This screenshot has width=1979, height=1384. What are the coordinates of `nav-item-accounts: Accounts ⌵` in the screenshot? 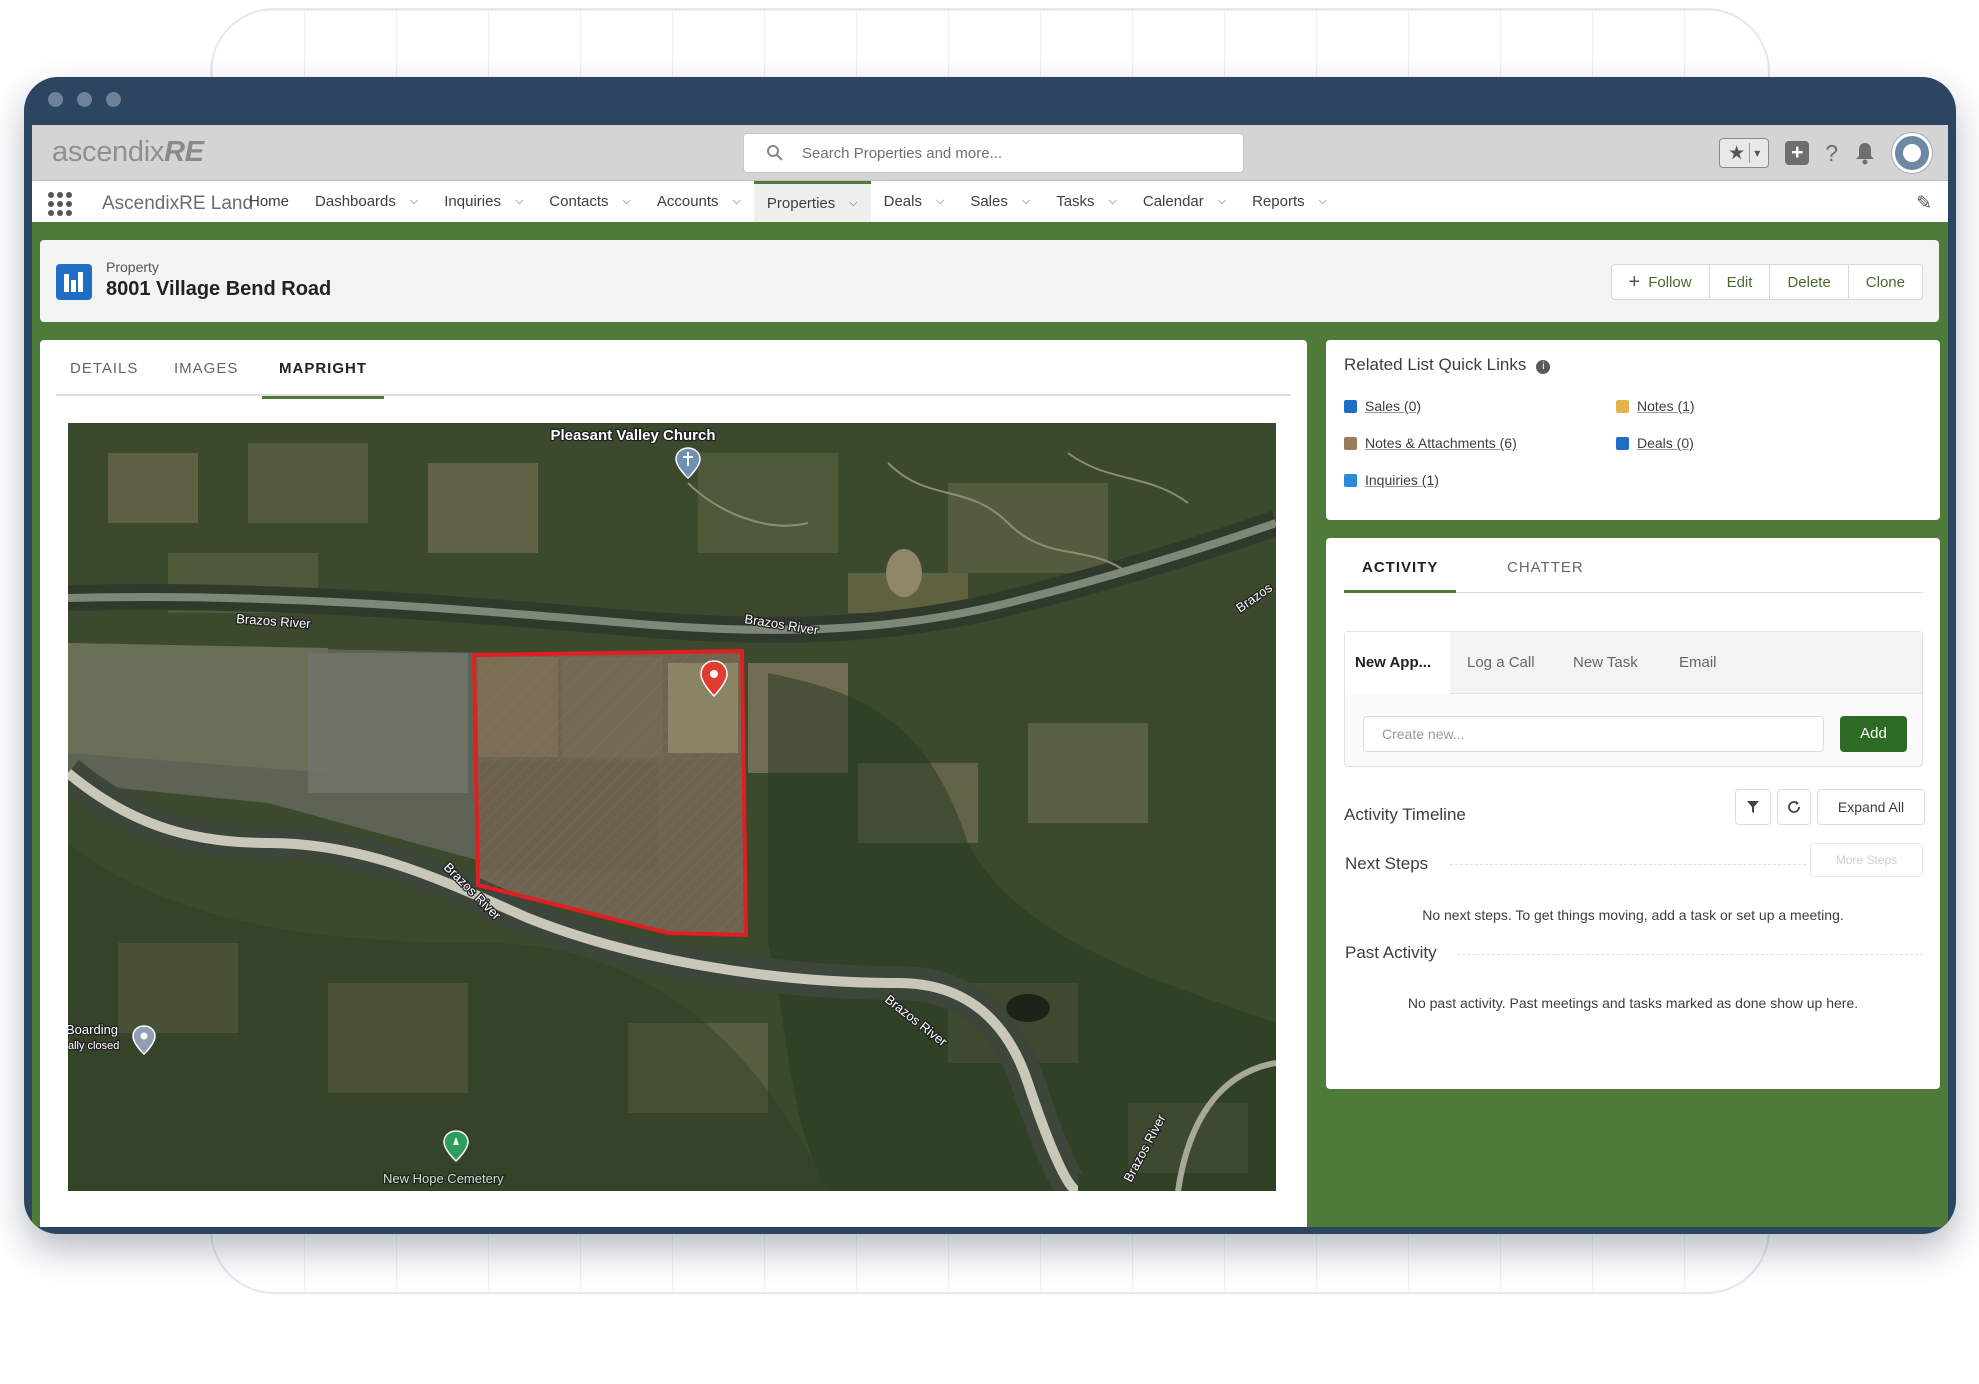 It's located at (699, 201).